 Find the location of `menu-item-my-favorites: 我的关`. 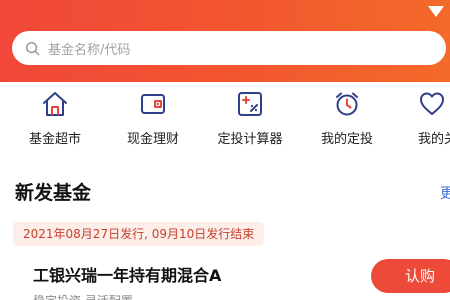

menu-item-my-favorites: 我的关 is located at coordinates (427, 118).